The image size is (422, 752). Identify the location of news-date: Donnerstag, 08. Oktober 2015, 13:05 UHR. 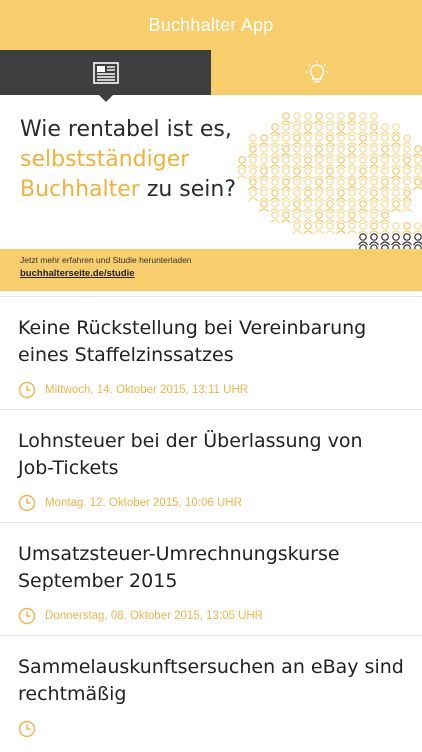
(154, 616).